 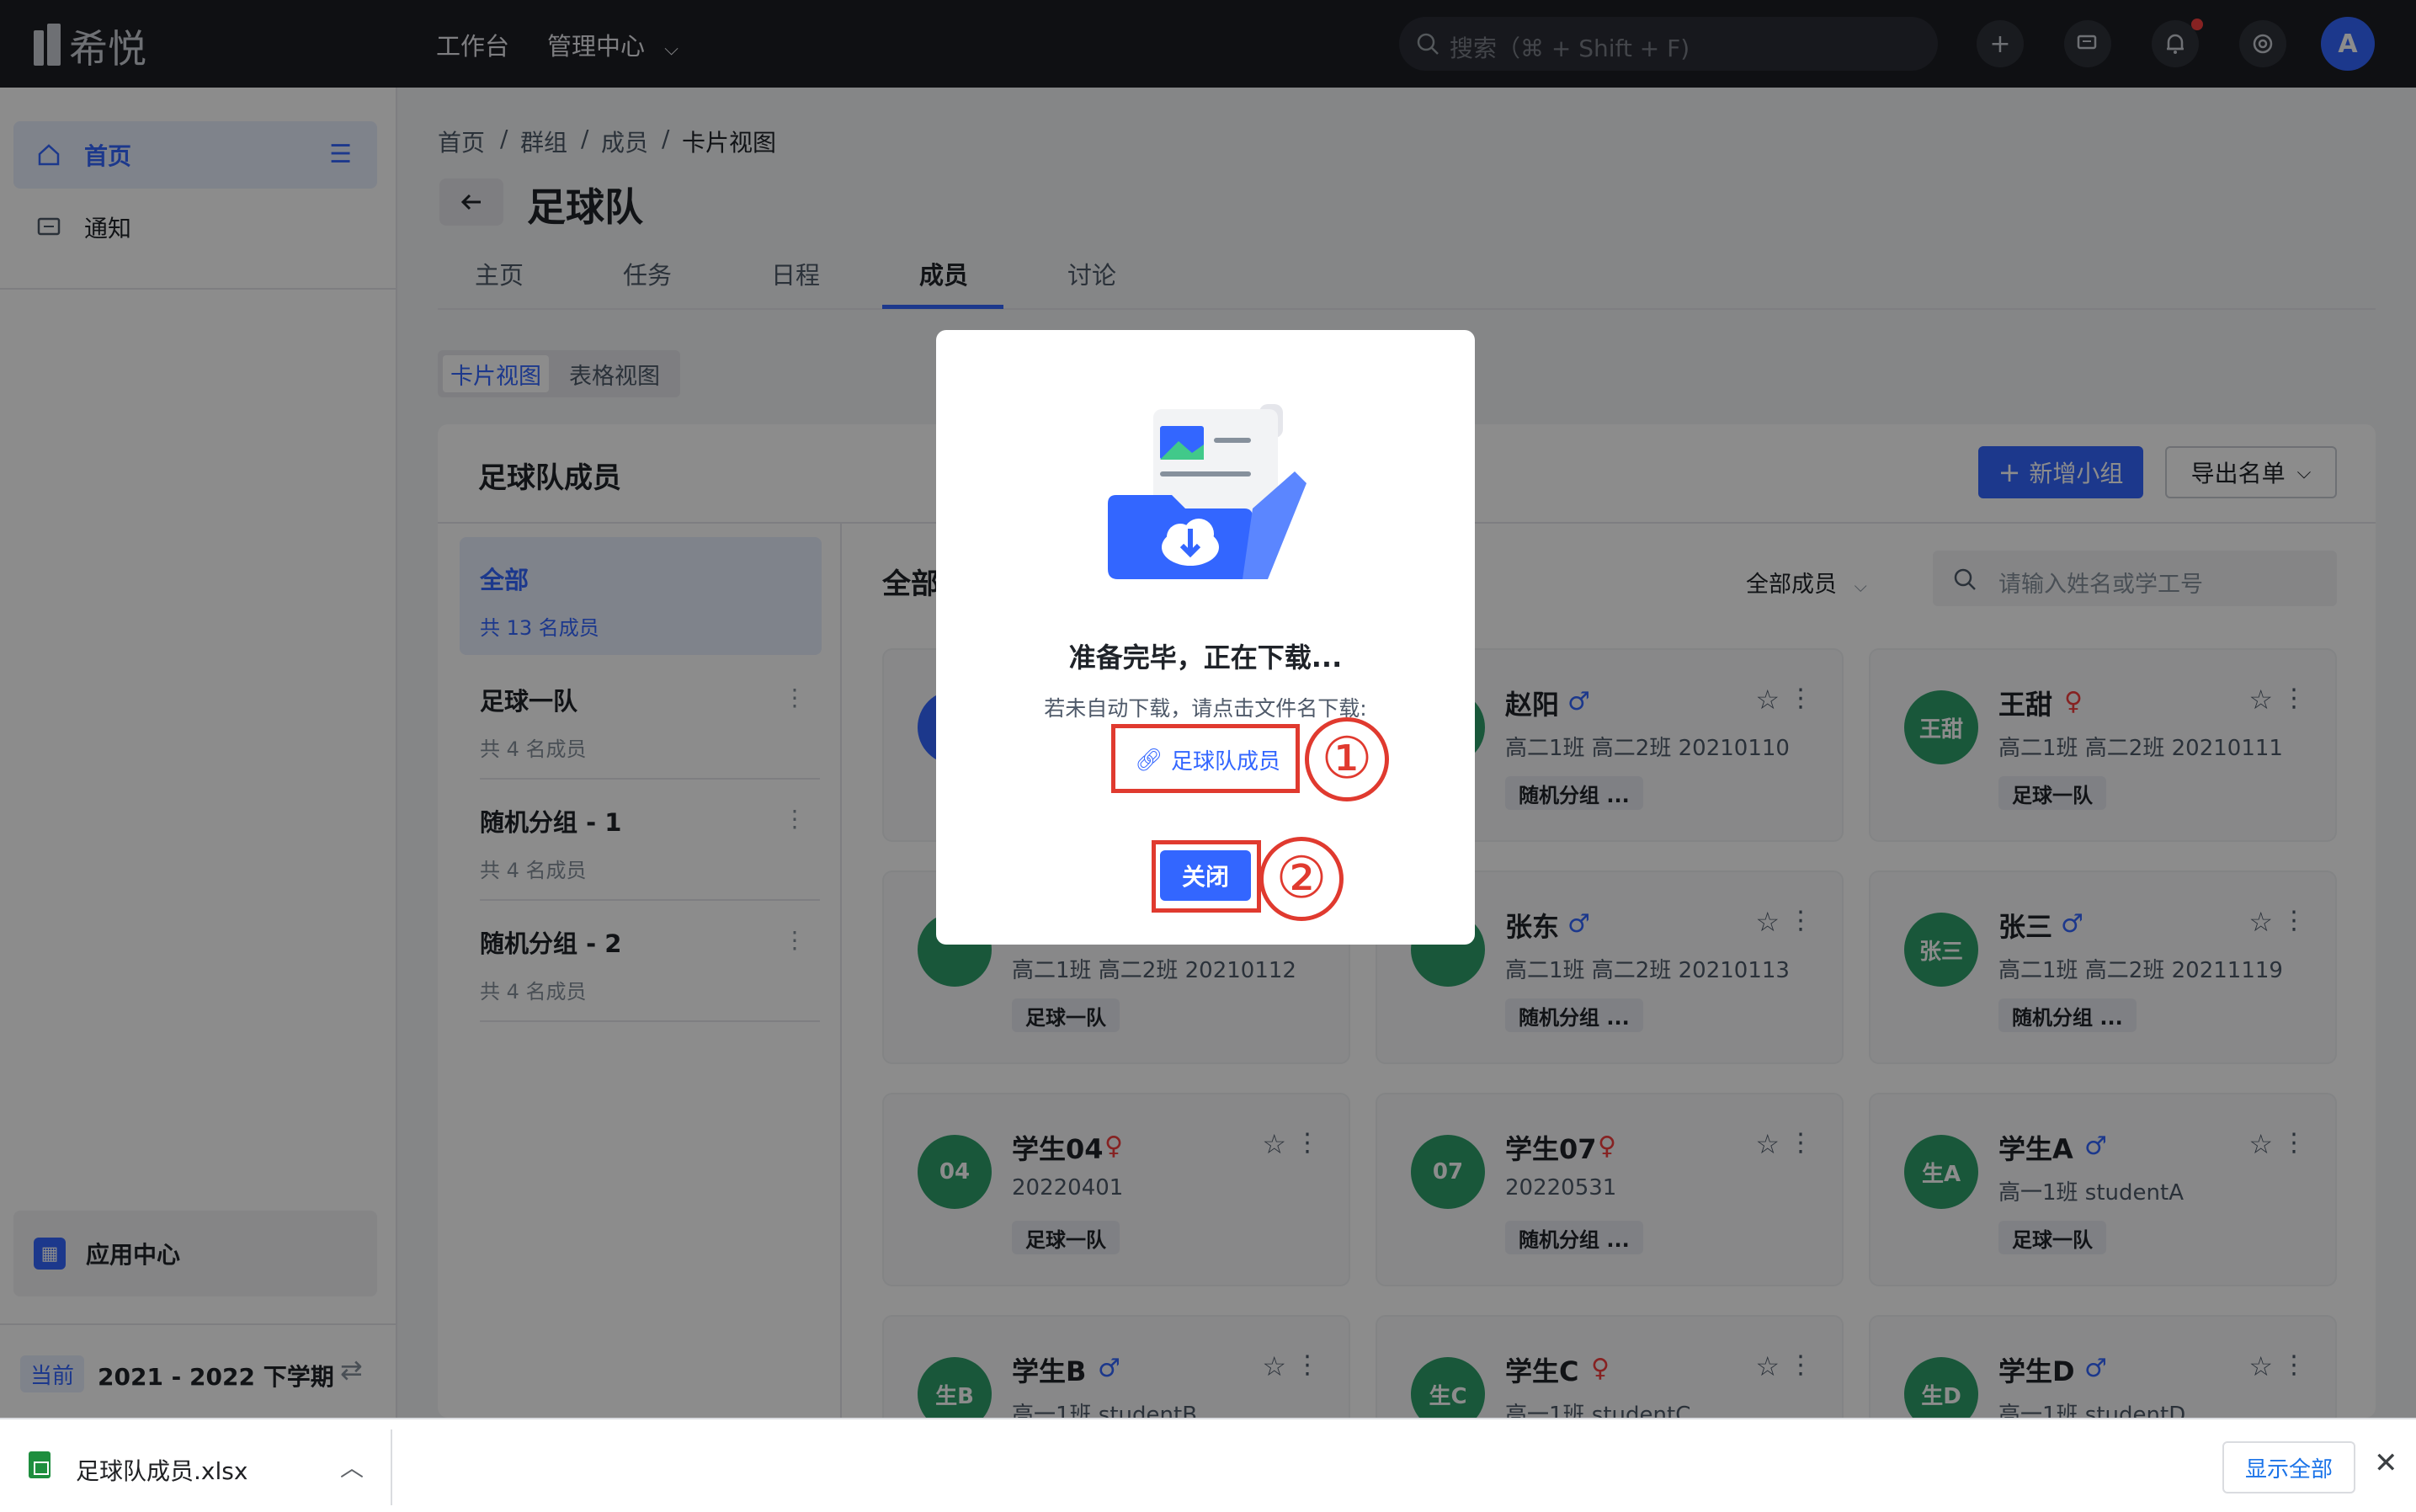 I want to click on spreadsheet-file-icon, so click(x=40, y=1464).